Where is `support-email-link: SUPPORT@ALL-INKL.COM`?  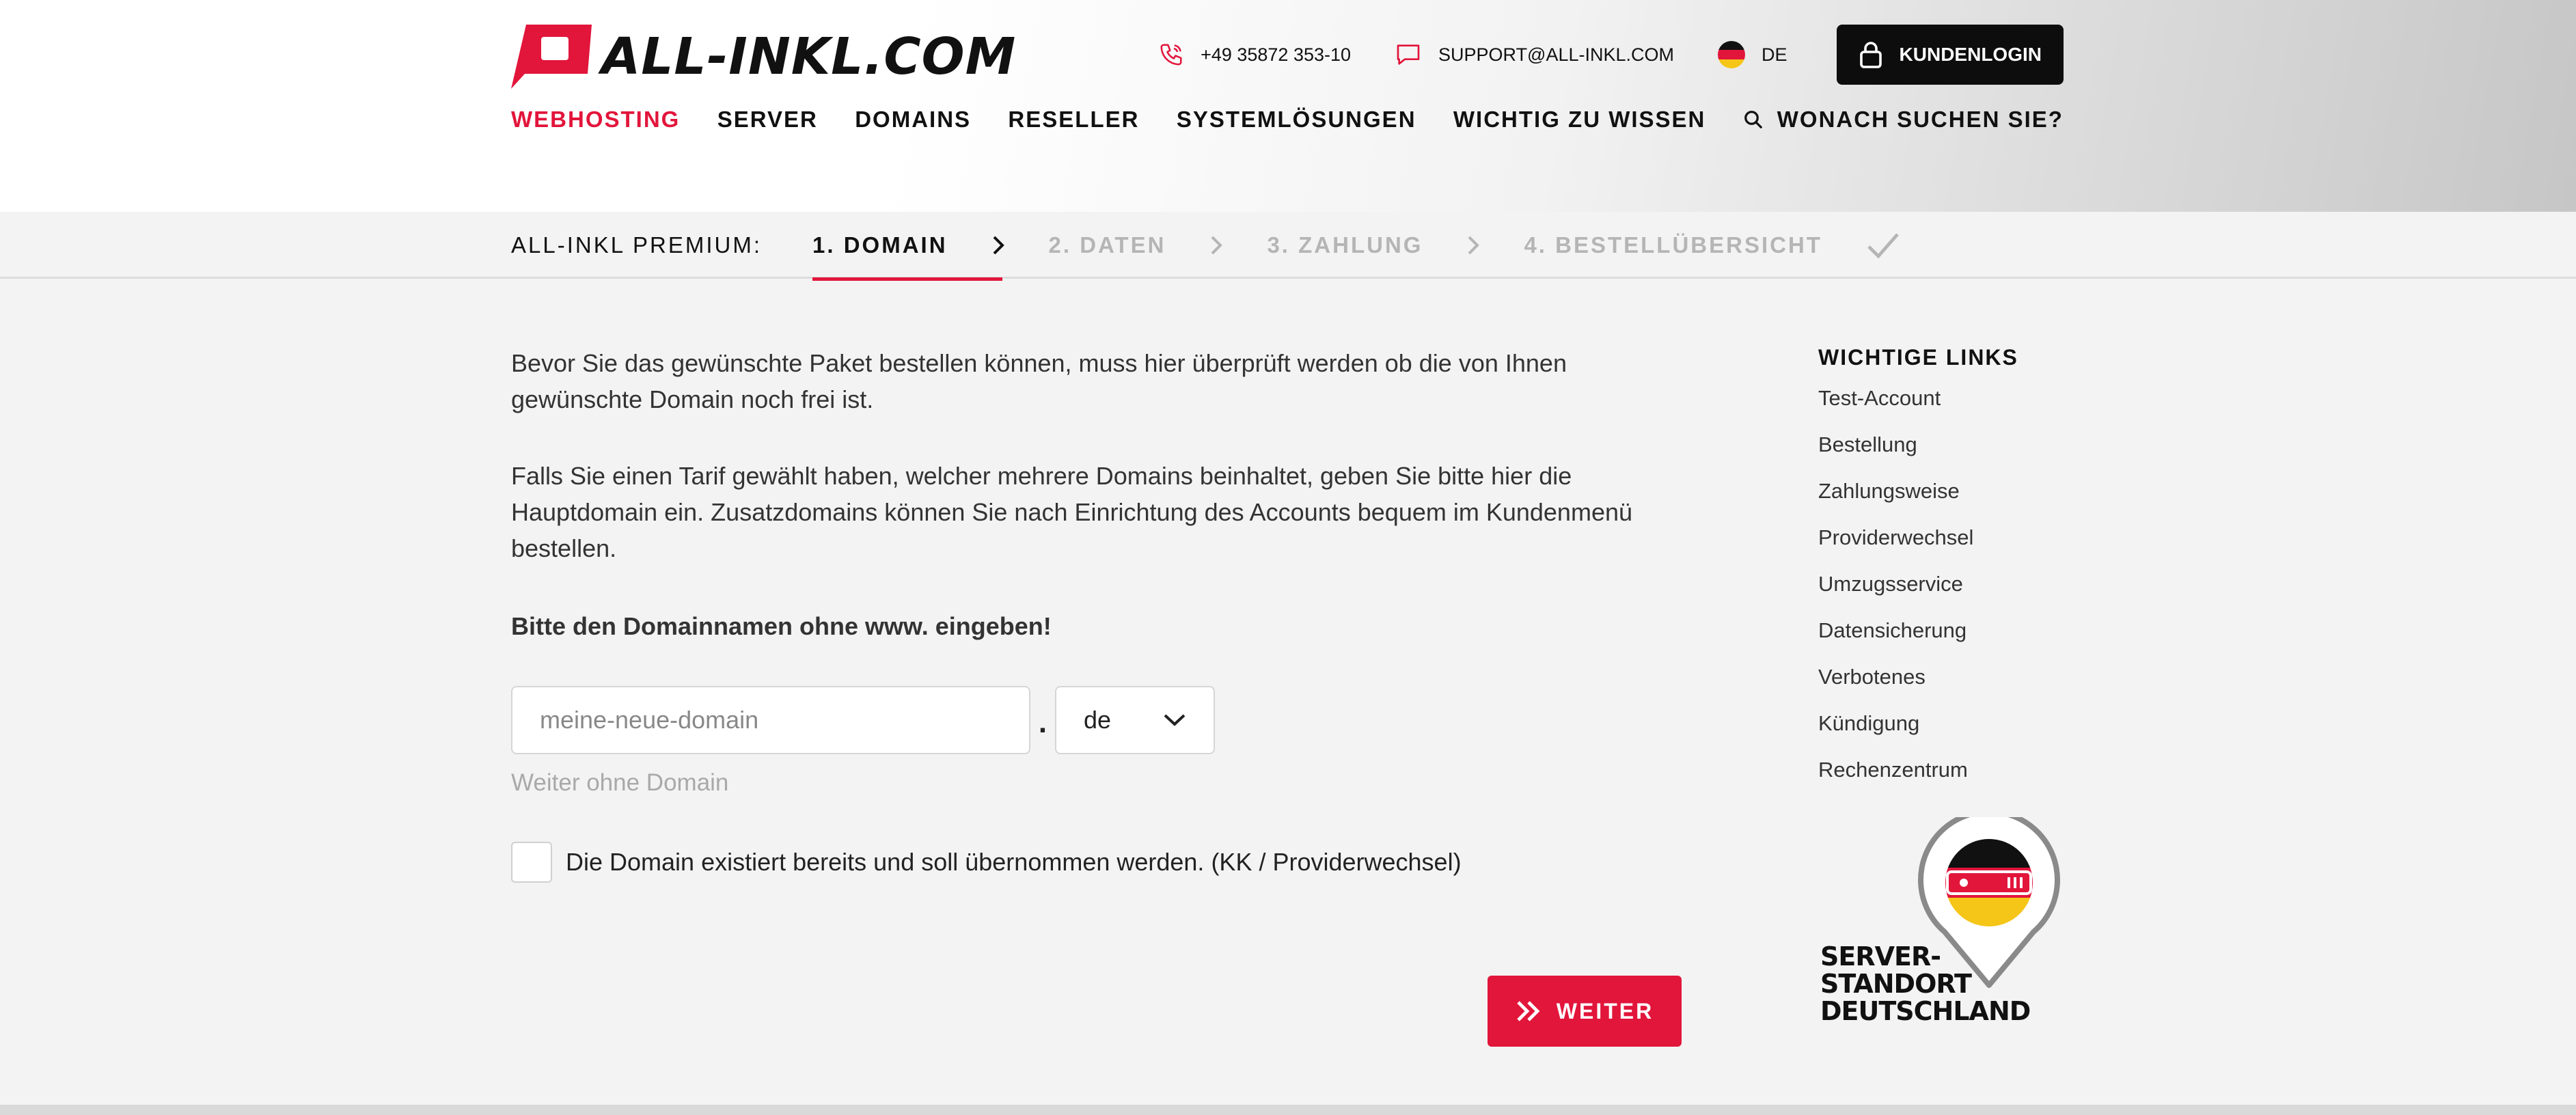
support-email-link: SUPPORT@ALL-INKL.COM is located at coordinates (1534, 55).